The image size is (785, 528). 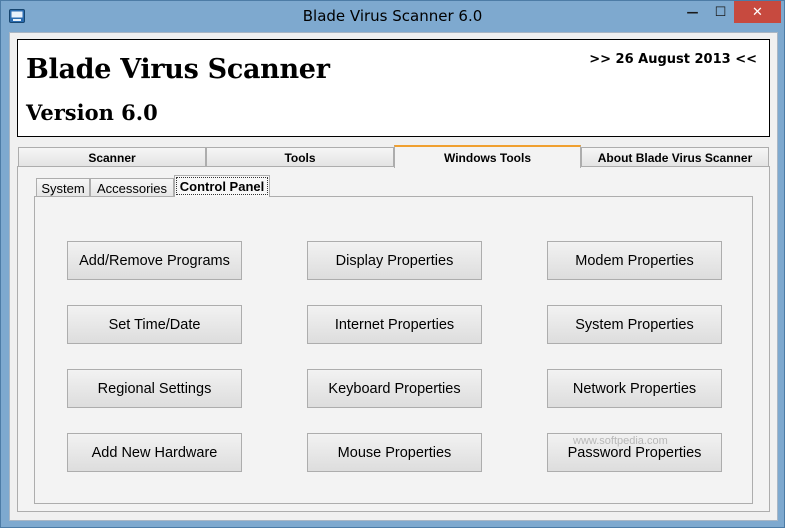 I want to click on minimize-icon: —, so click(x=692, y=12).